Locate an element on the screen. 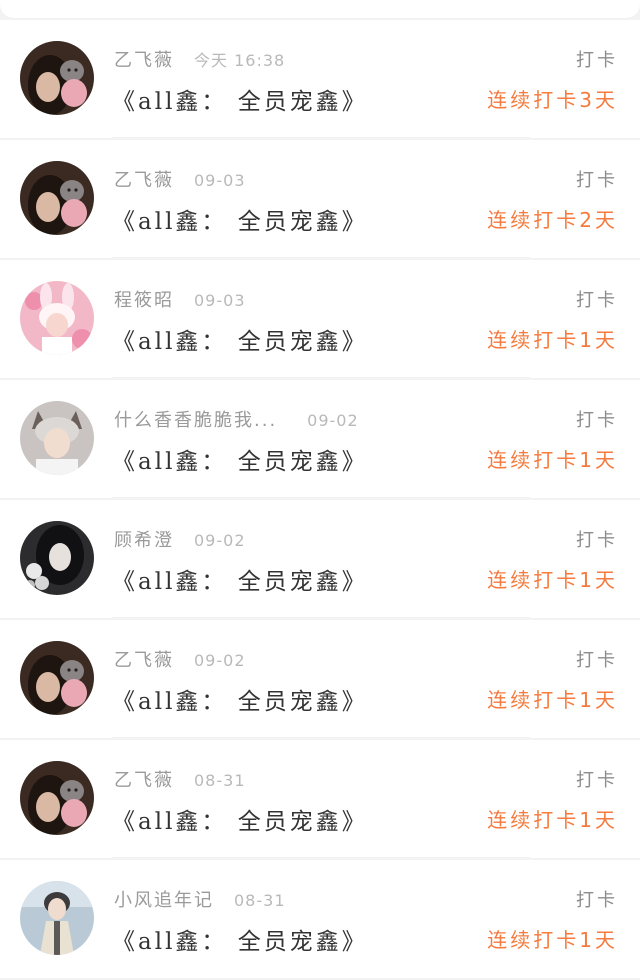  meta-line: 程筱昭 09-03 is located at coordinates (180, 299).